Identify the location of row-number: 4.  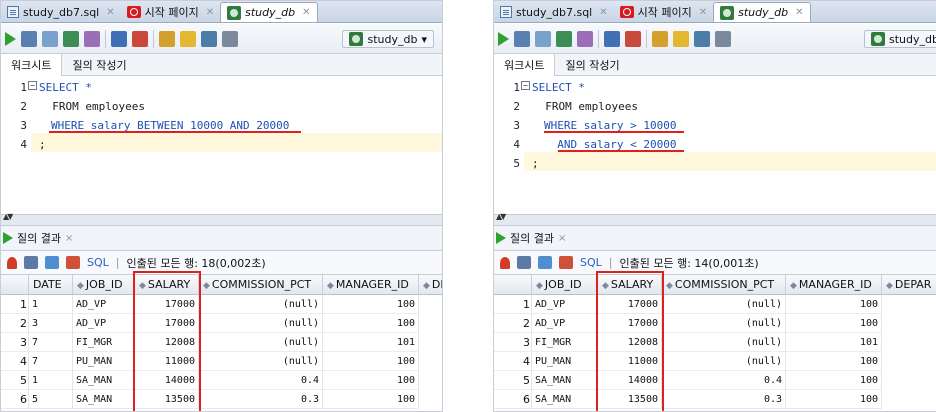
(15, 361).